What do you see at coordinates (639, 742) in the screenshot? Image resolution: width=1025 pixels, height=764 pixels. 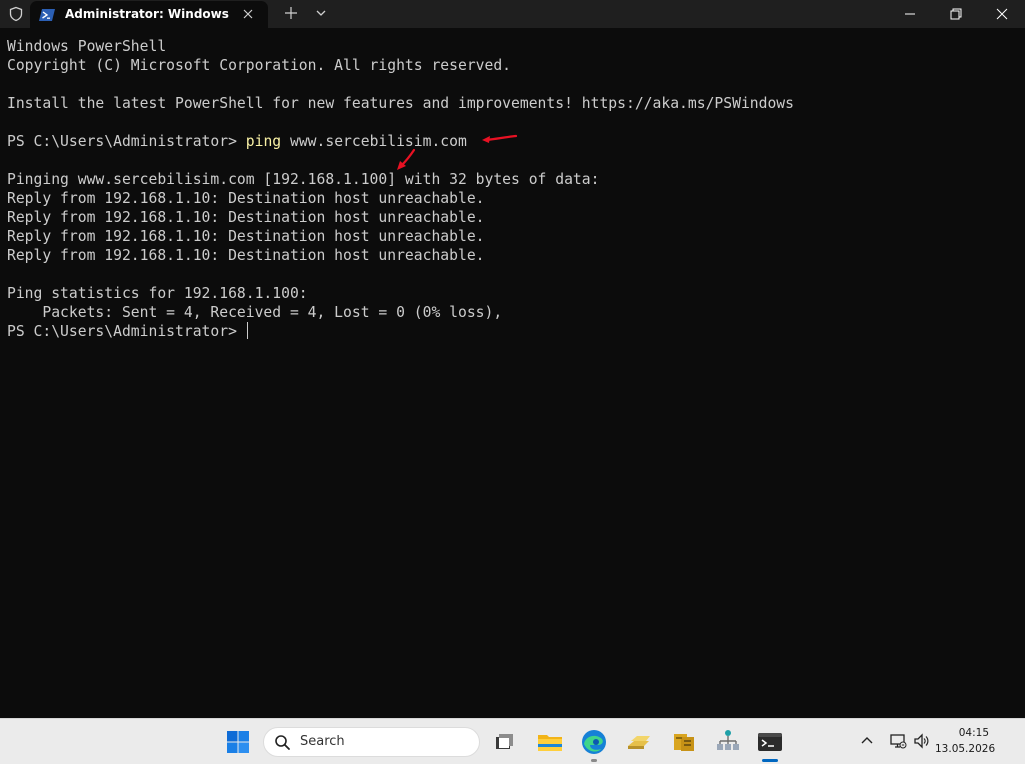 I see `gold-bars-app-icon` at bounding box center [639, 742].